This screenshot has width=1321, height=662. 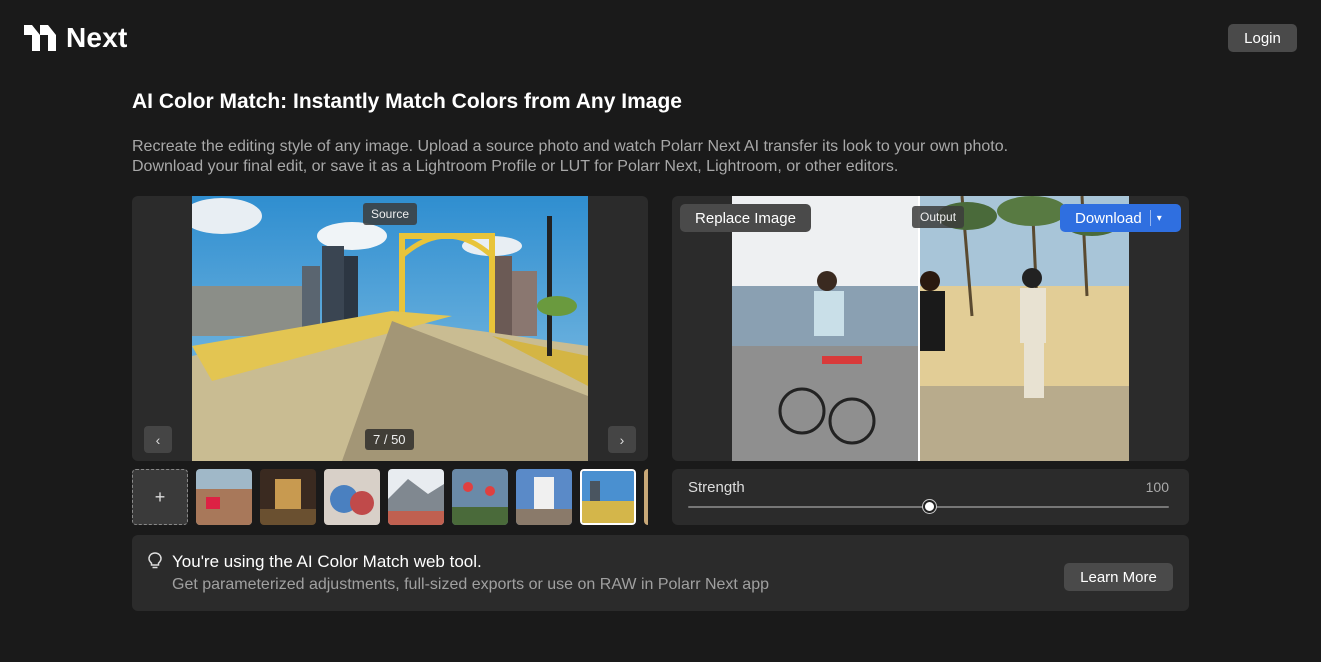 I want to click on brand-name: Next, so click(x=97, y=37).